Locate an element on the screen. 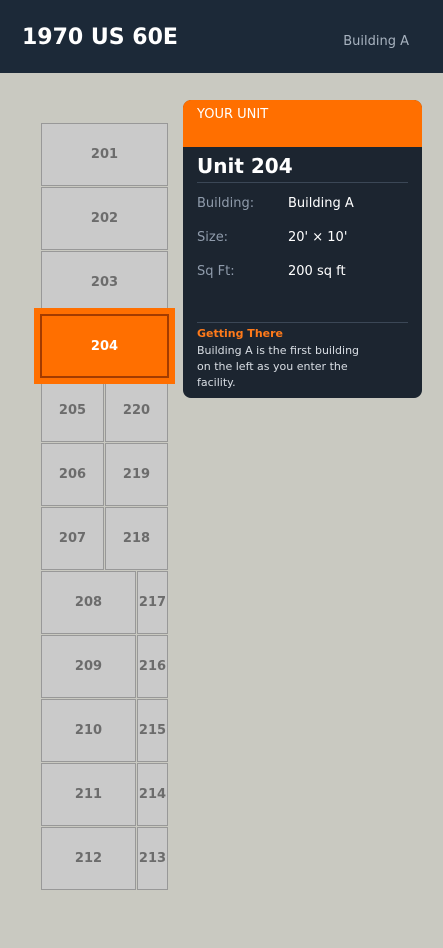 This screenshot has height=948, width=443. your-unit-banner: YOUR UNIT is located at coordinates (302, 123).